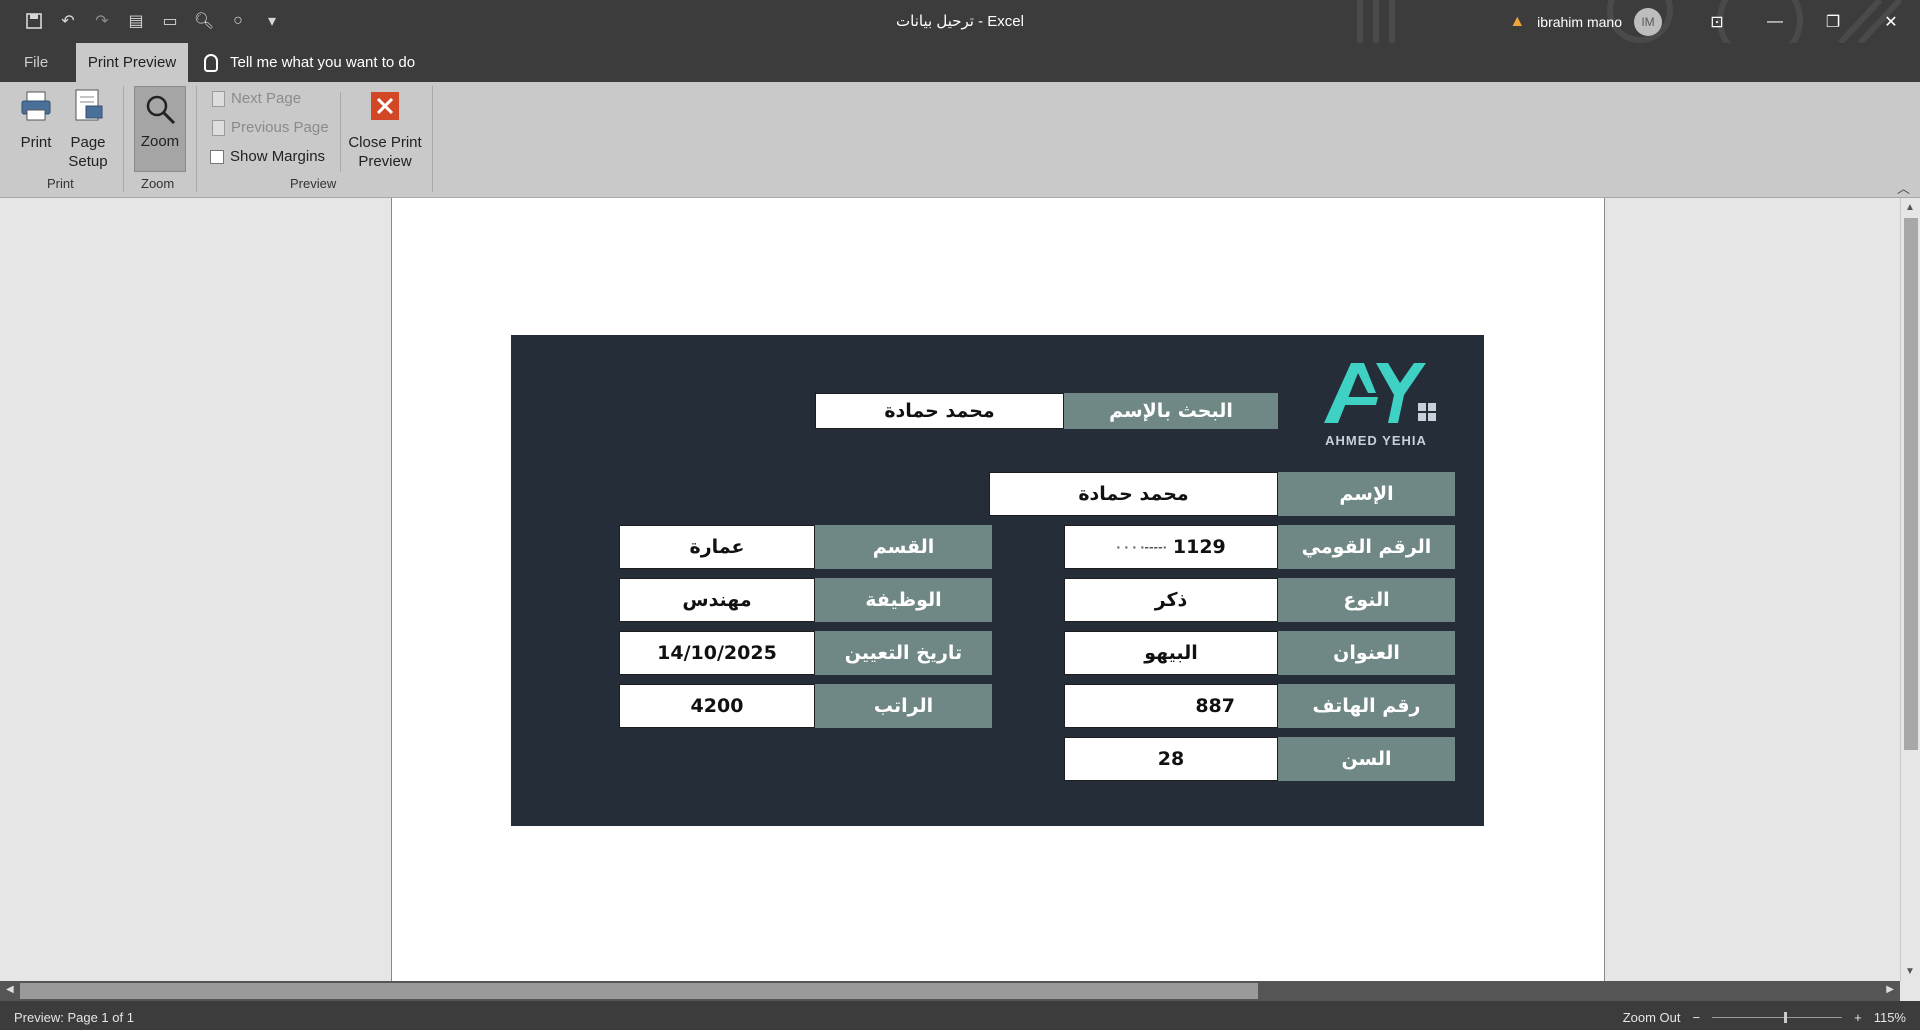  Describe the element at coordinates (1517, 22) in the screenshot. I see `warning-icon: ▲` at that location.